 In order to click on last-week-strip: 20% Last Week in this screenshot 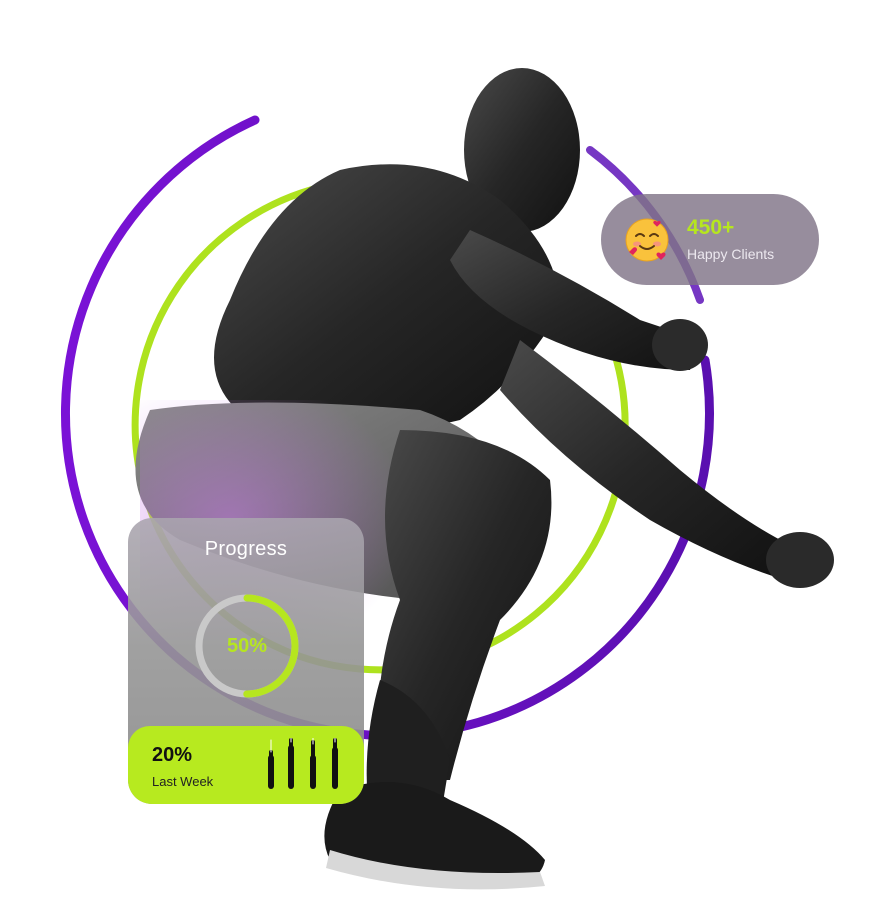, I will do `click(246, 765)`.